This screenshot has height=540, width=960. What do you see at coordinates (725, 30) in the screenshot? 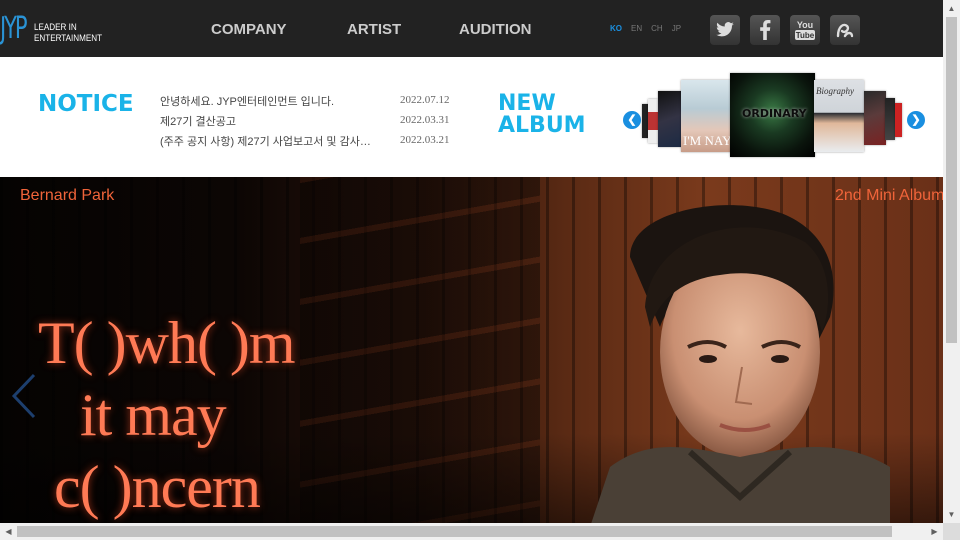
I see `twitter-icon` at bounding box center [725, 30].